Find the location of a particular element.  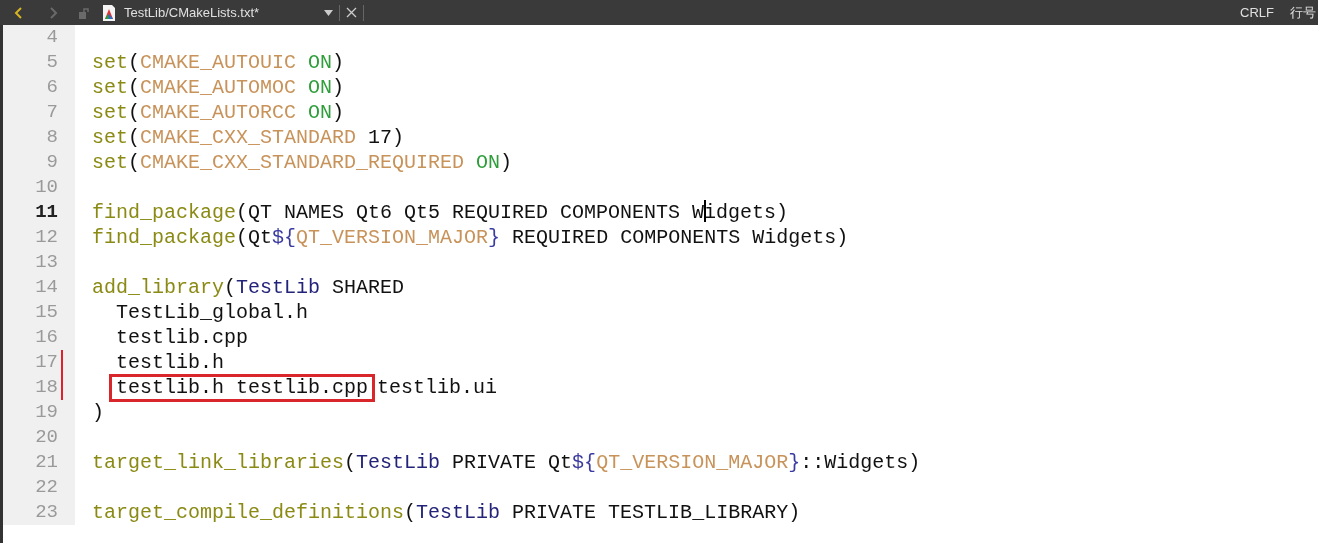

close-icon is located at coordinates (351, 12).